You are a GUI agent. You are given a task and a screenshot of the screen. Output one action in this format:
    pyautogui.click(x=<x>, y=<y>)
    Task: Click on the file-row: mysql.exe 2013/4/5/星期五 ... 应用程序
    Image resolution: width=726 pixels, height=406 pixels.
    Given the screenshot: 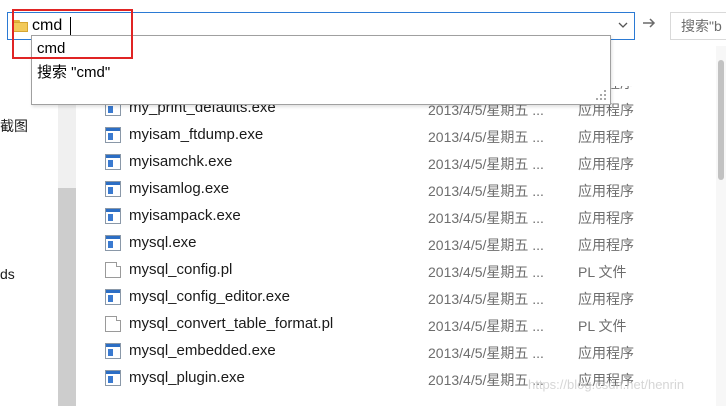 What is the action you would take?
    pyautogui.click(x=401, y=243)
    